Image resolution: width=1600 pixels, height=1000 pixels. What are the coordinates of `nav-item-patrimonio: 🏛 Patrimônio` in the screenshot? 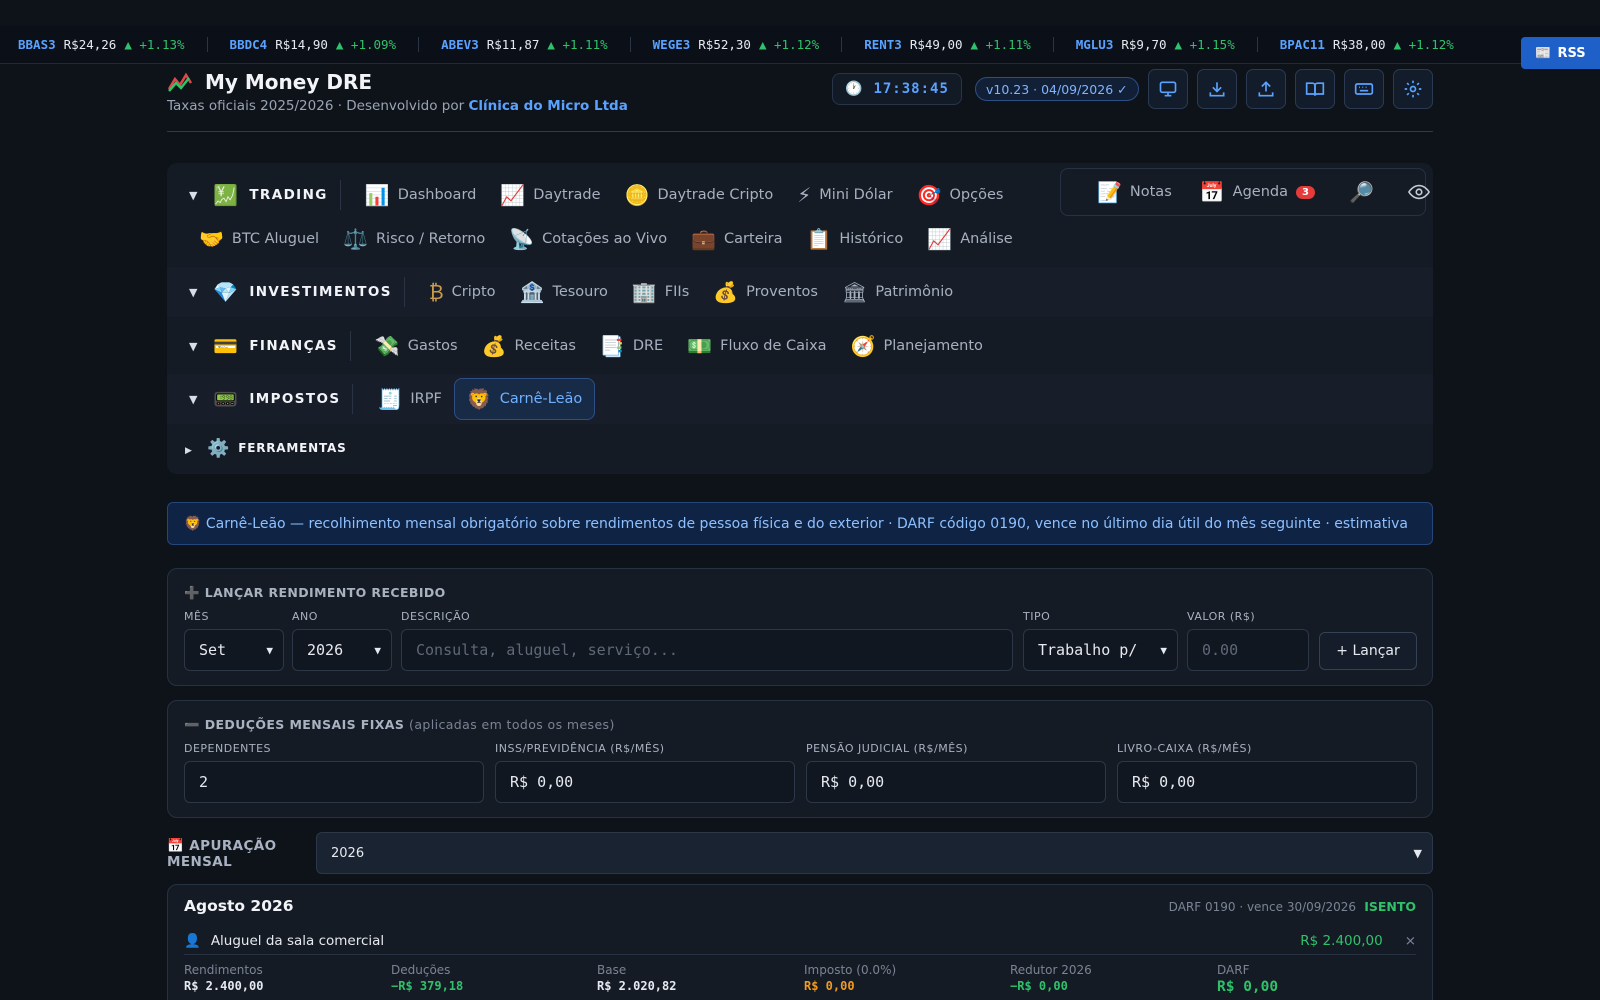 It's located at (897, 292).